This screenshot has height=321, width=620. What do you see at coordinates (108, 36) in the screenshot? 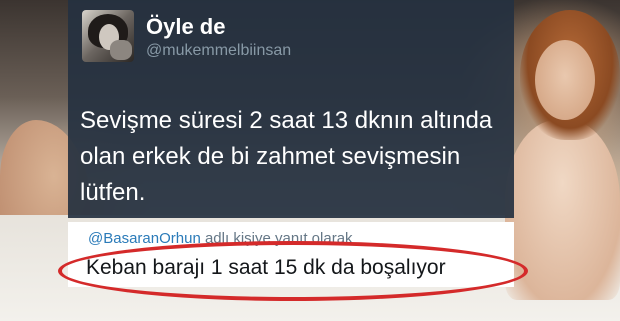
I see `avatar` at bounding box center [108, 36].